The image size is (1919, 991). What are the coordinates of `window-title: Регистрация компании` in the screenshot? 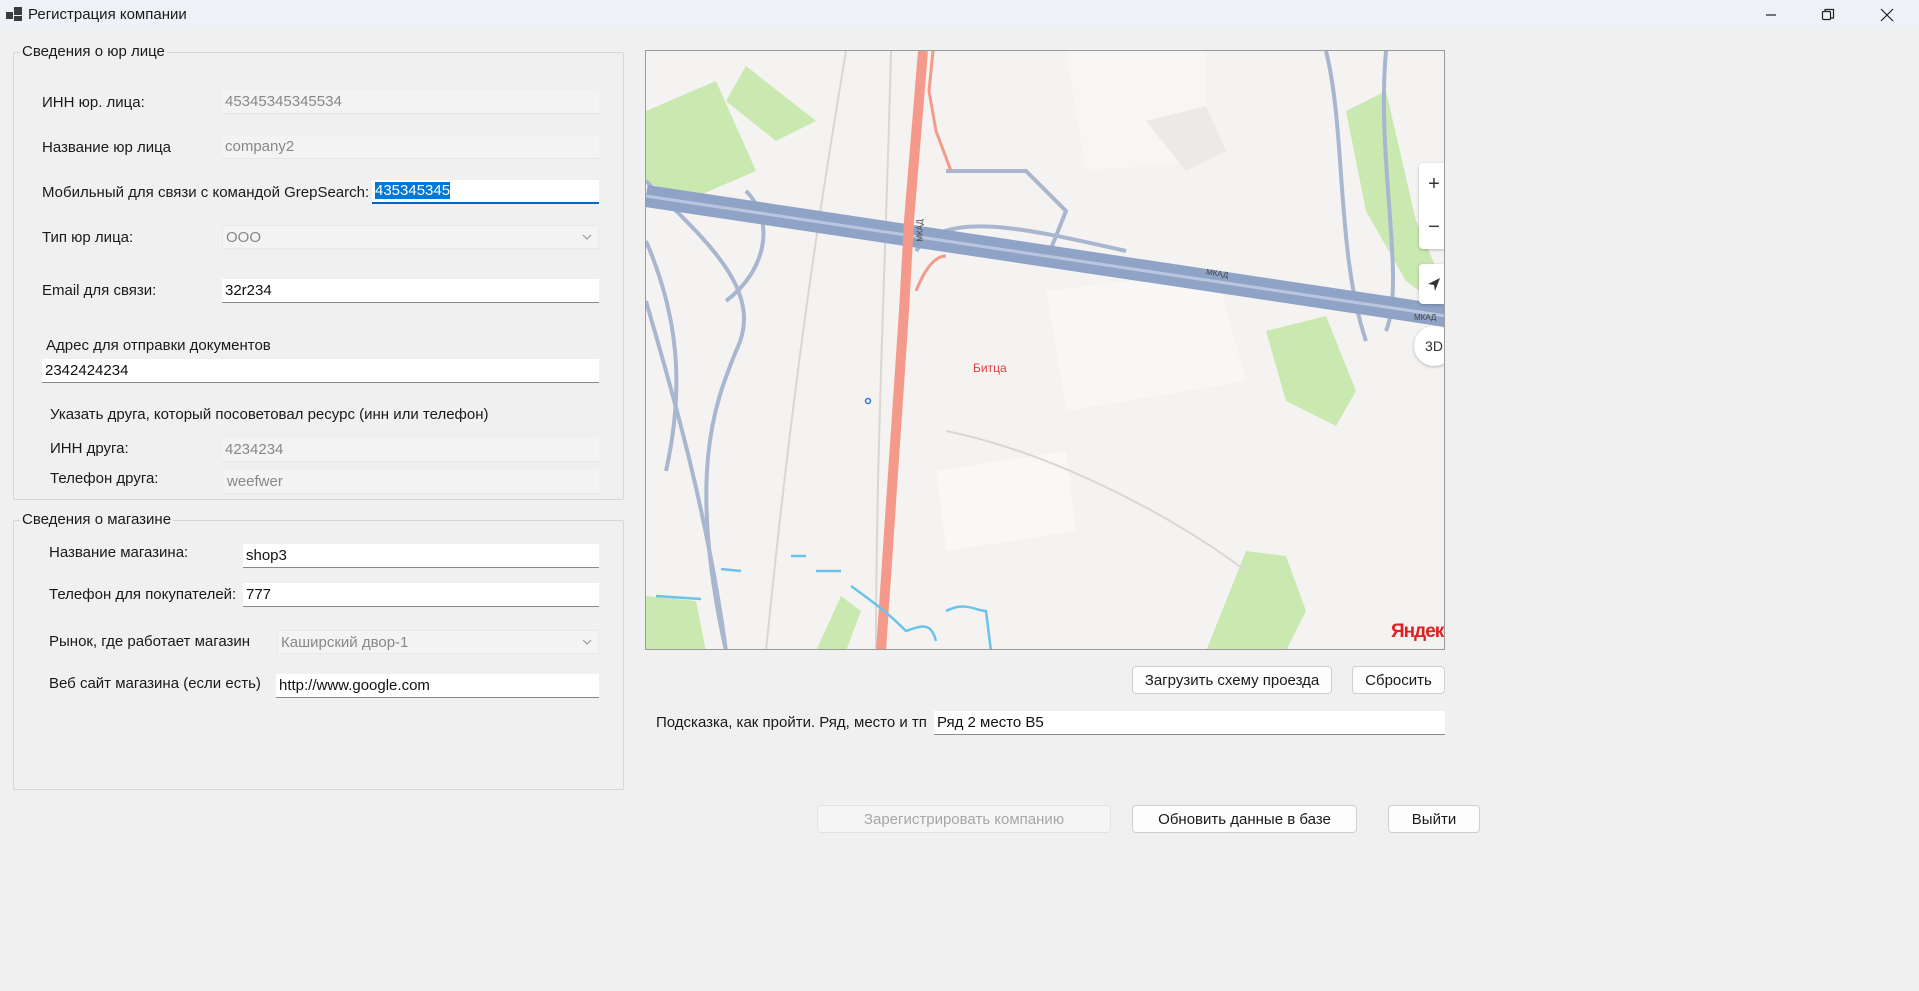 It's located at (107, 14).